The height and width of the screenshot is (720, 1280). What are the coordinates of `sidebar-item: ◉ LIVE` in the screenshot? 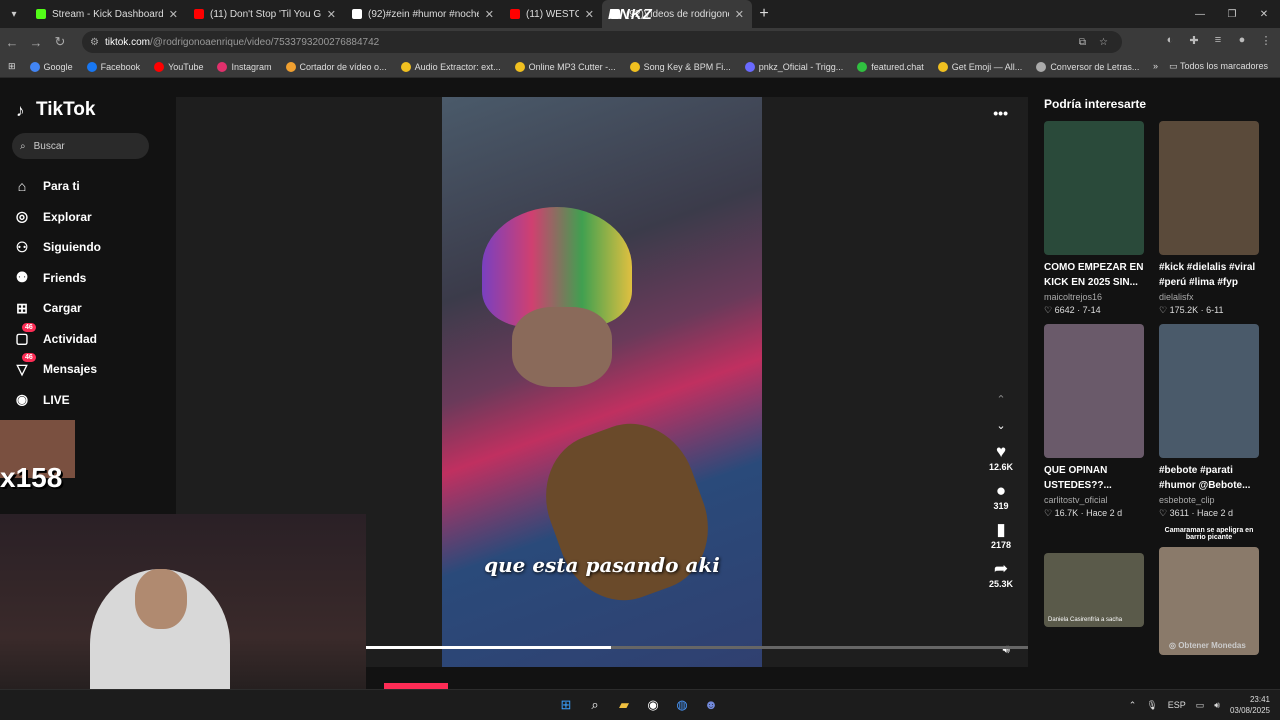 It's located at (87, 400).